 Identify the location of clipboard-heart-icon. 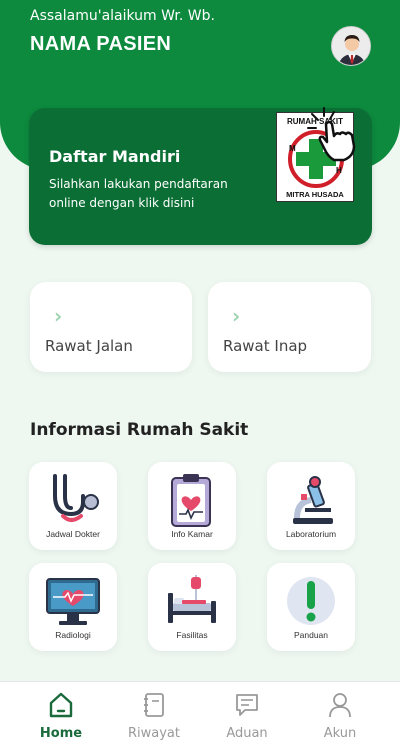
(191, 500).